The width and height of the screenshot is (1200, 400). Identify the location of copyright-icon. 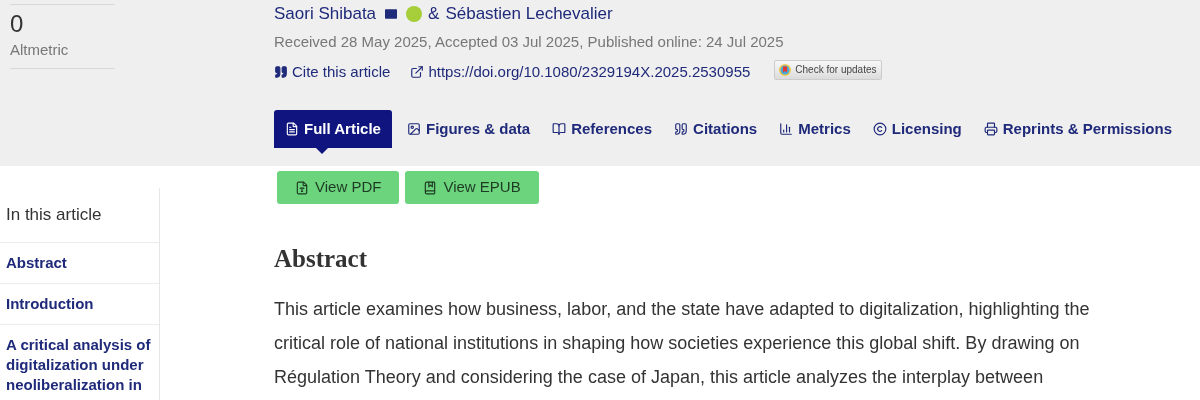
(879, 129).